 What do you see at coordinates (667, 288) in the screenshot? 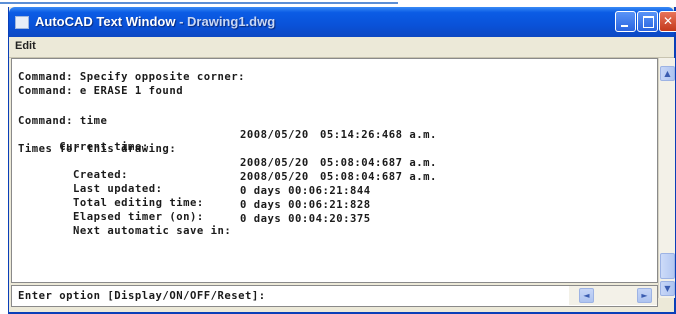
I see `scroll-down-icon: ▼` at bounding box center [667, 288].